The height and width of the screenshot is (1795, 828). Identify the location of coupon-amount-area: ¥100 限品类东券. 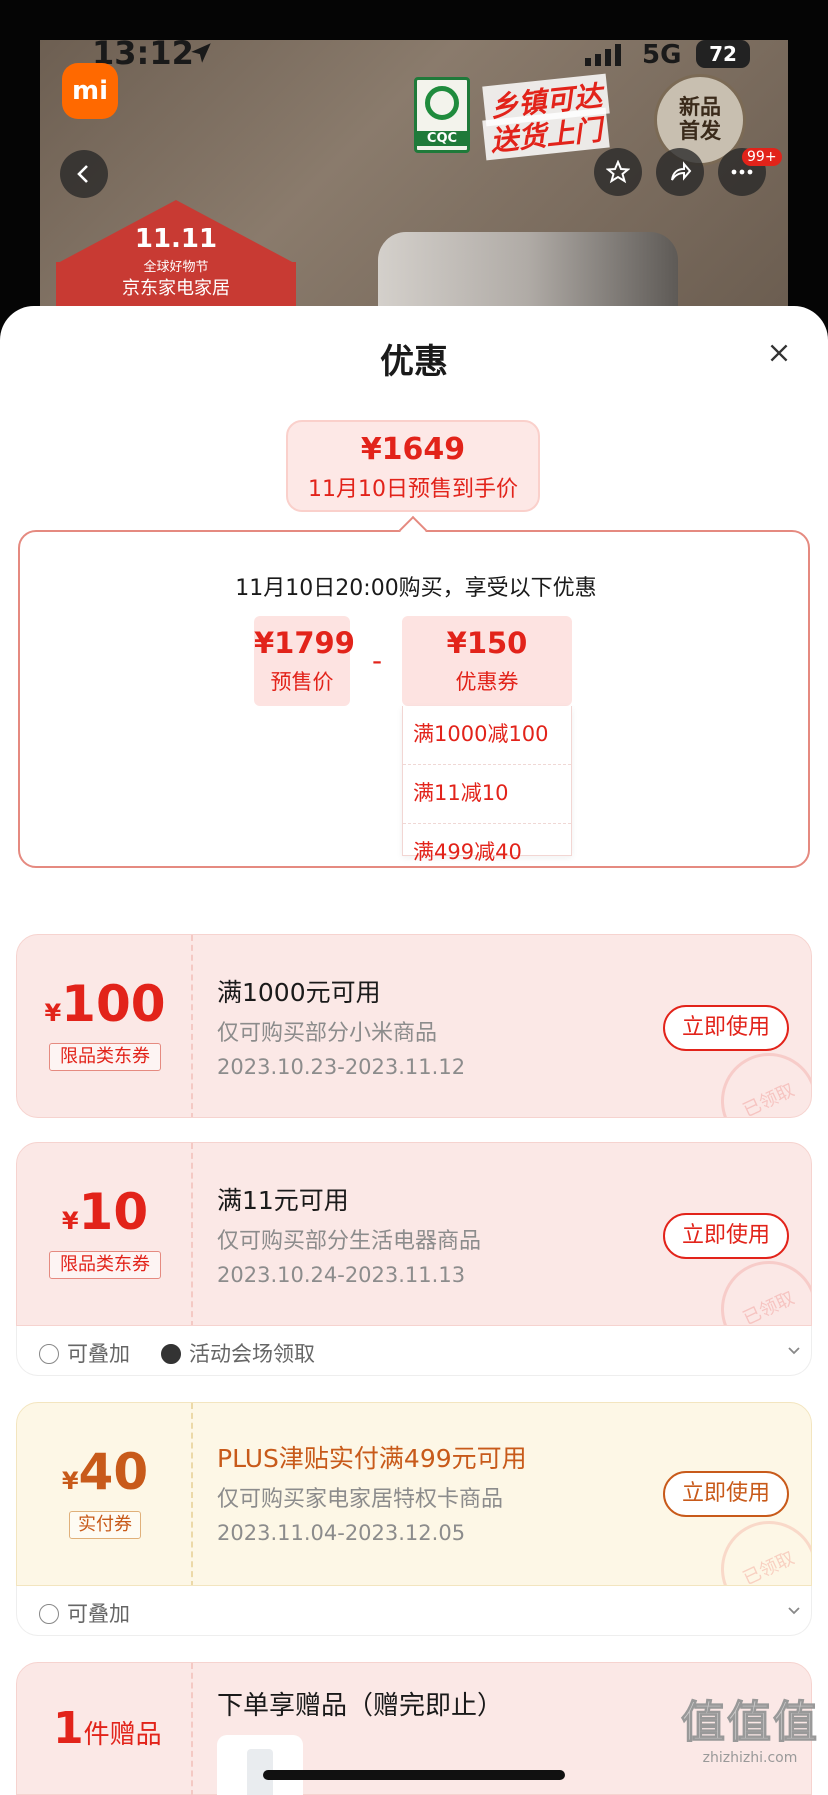
(105, 1026).